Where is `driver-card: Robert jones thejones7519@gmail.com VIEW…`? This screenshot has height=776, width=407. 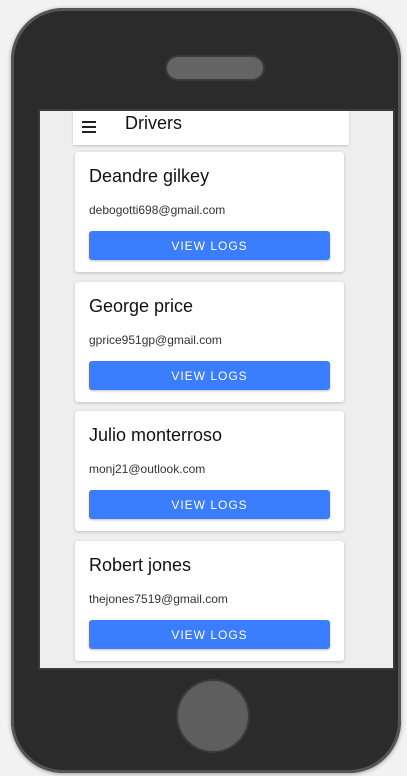
driver-card: Robert jones thejones7519@gmail.com VIEW… is located at coordinates (209, 601).